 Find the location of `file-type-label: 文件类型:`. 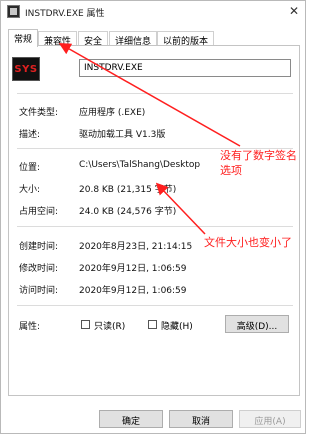

file-type-label: 文件类型: is located at coordinates (39, 113).